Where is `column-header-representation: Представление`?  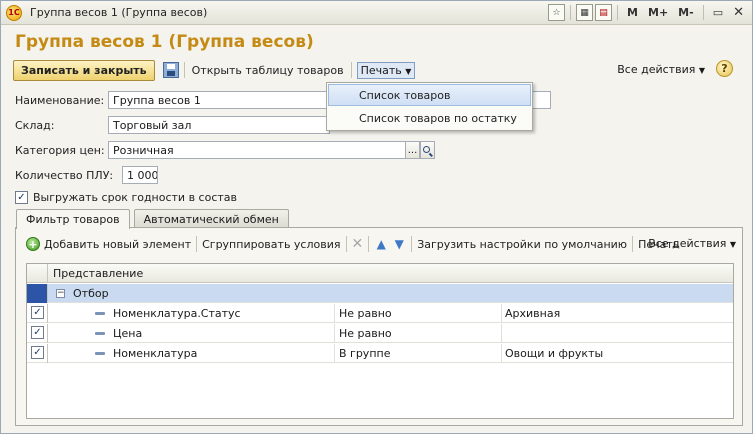 column-header-representation: Представление is located at coordinates (98, 273).